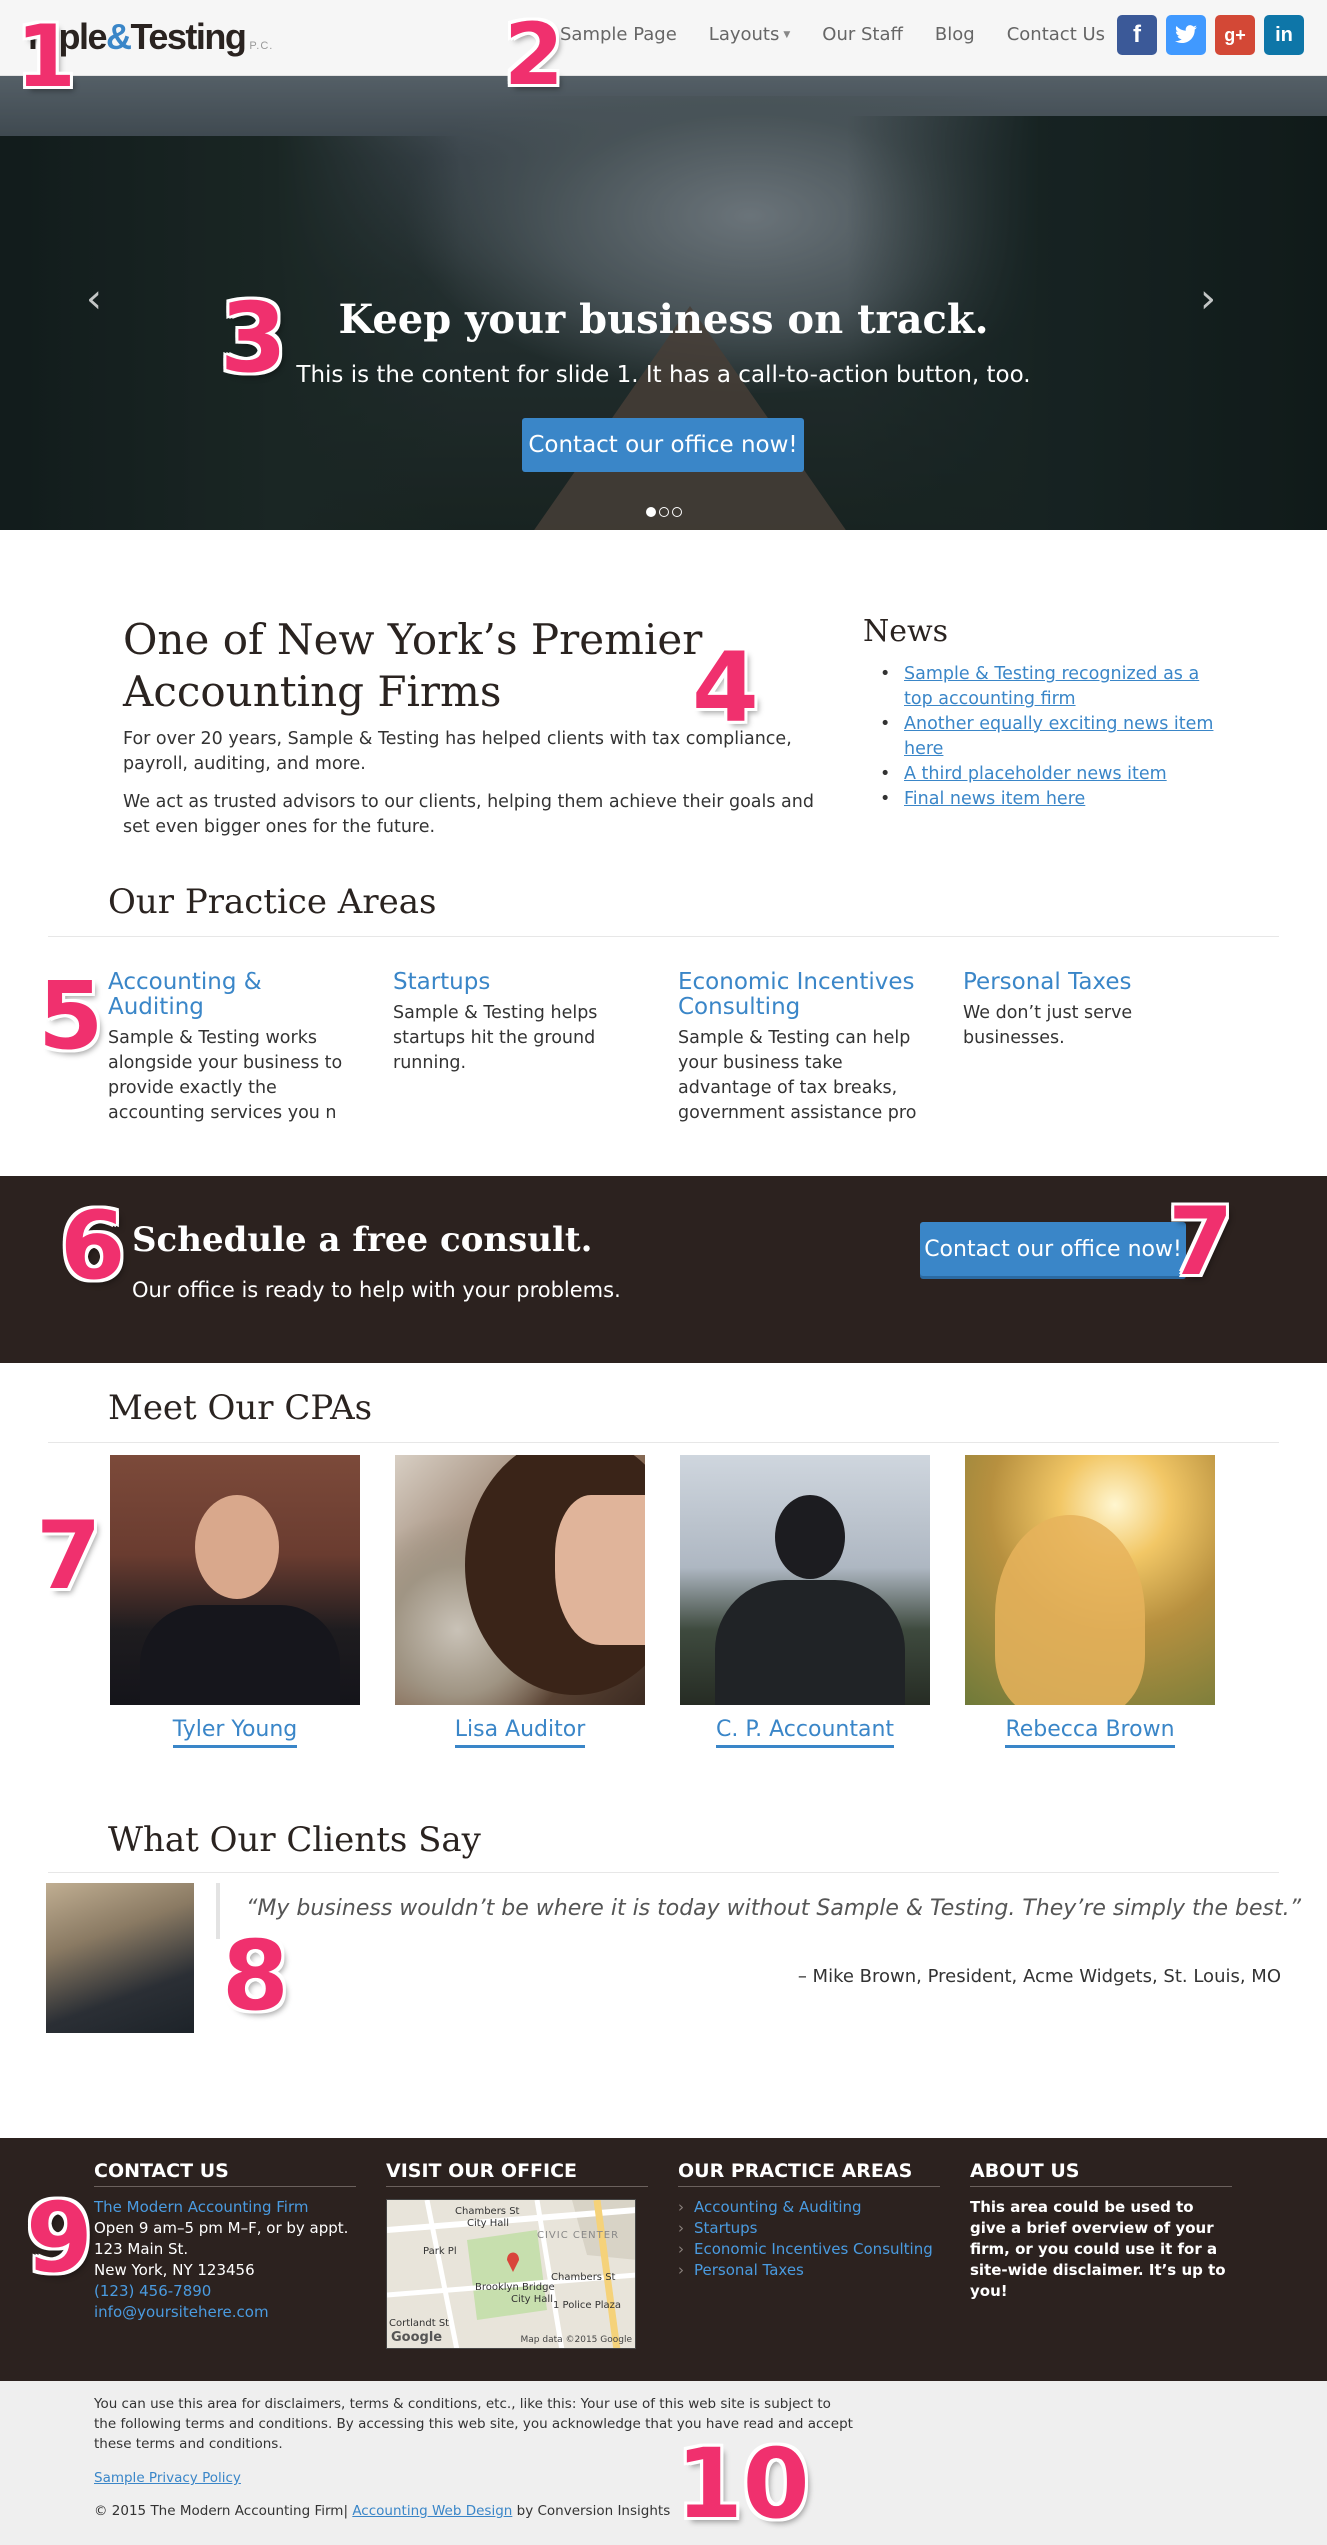 The height and width of the screenshot is (2545, 1327). What do you see at coordinates (120, 1958) in the screenshot?
I see `testimonial-photo` at bounding box center [120, 1958].